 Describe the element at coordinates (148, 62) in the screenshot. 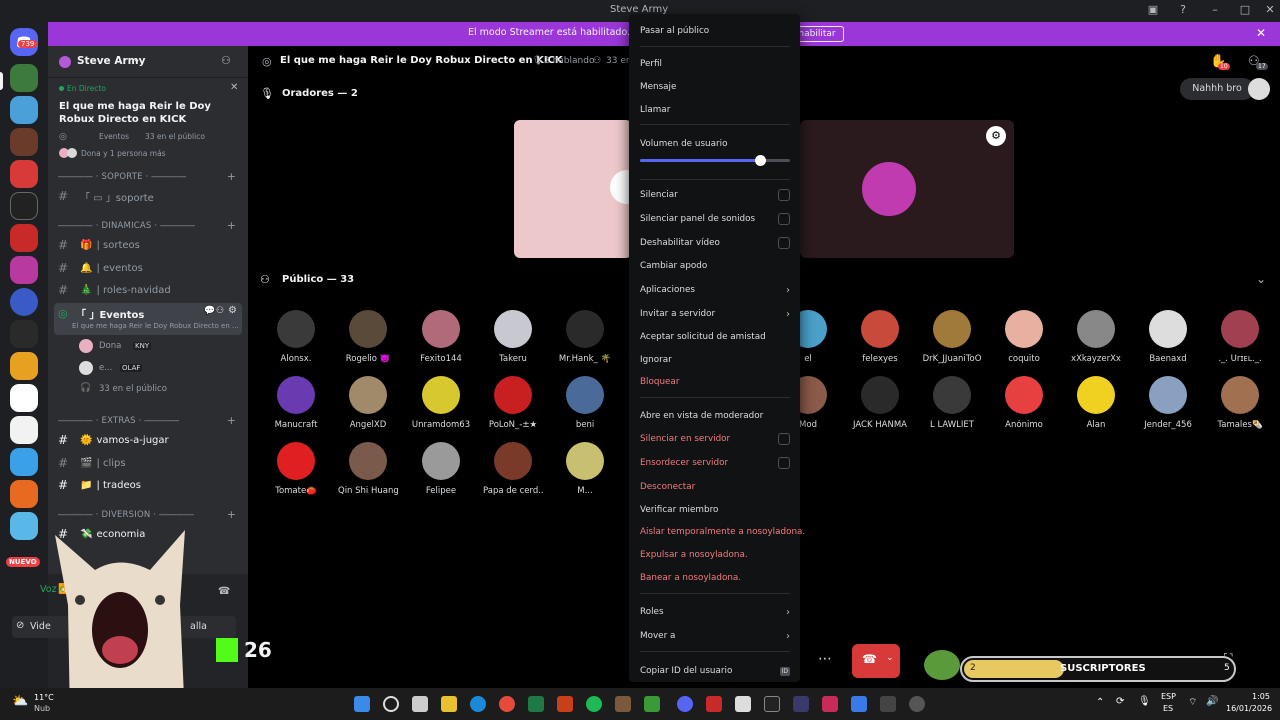

I see `server-header: Steve Army ⌄ ⚇` at that location.